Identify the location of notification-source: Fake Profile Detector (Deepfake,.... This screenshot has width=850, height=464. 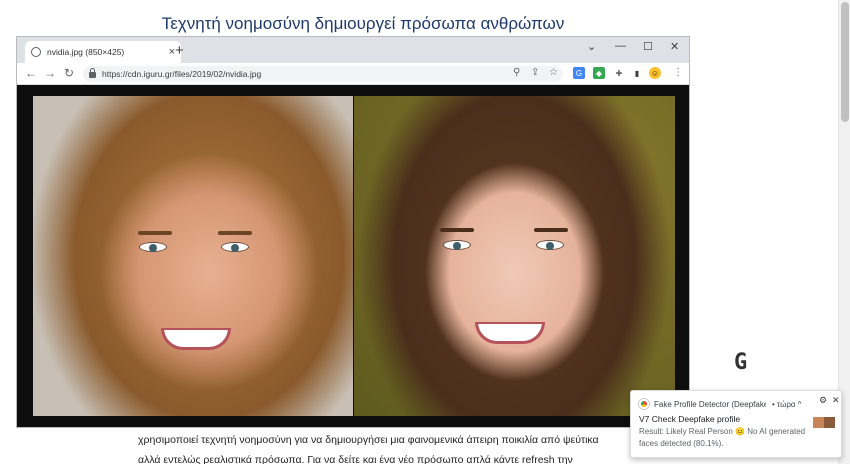
(710, 404).